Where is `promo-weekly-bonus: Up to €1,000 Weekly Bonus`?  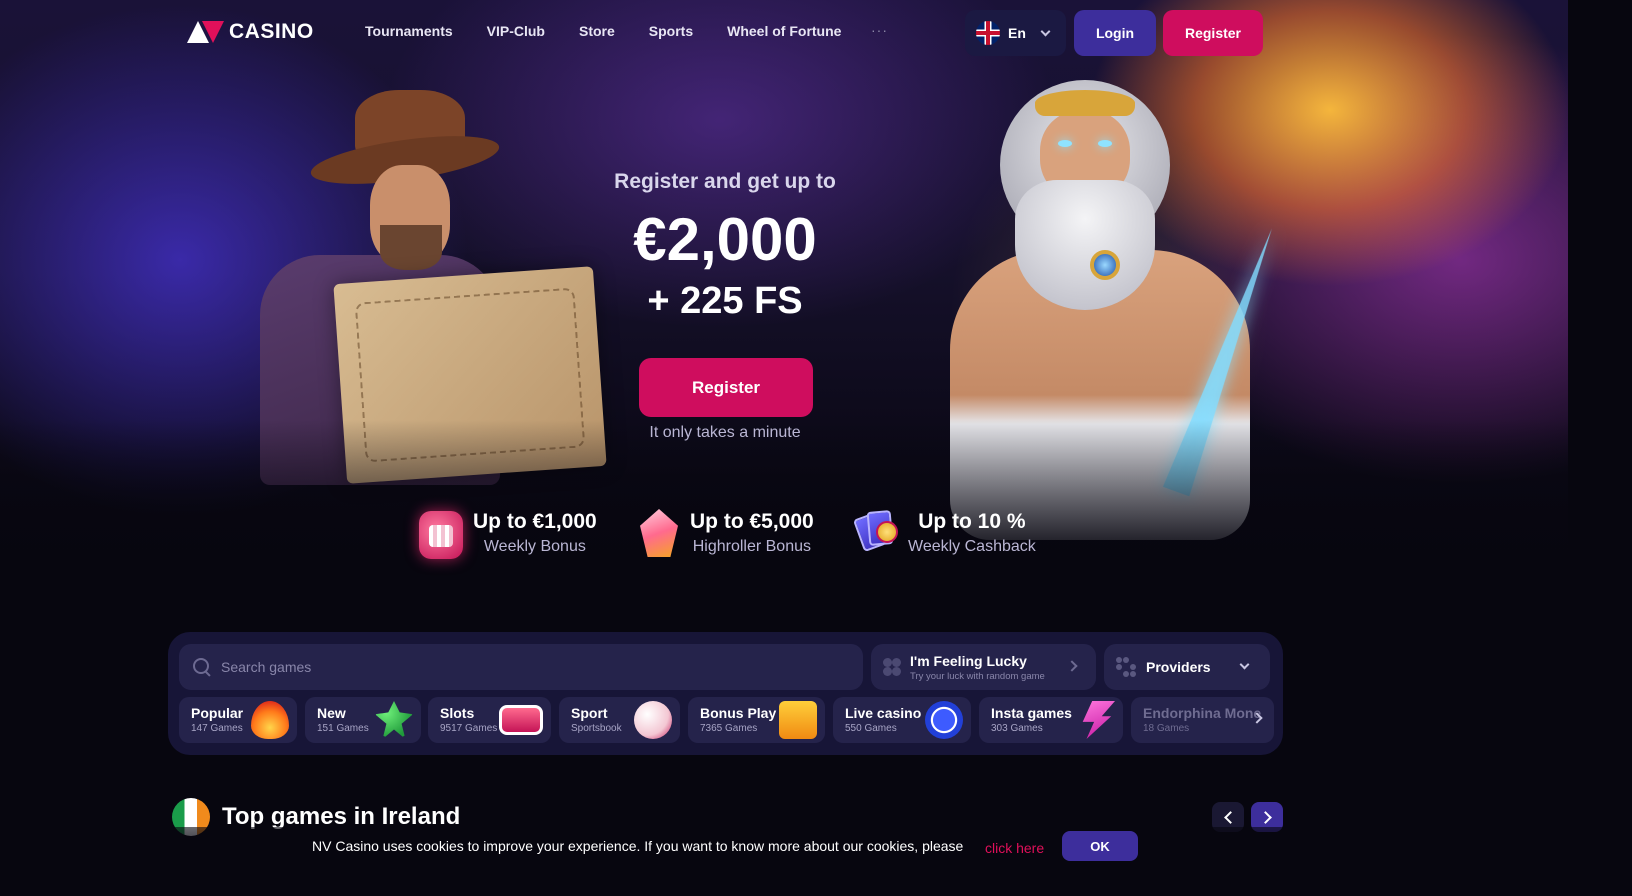 promo-weekly-bonus: Up to €1,000 Weekly Bonus is located at coordinates (506, 533).